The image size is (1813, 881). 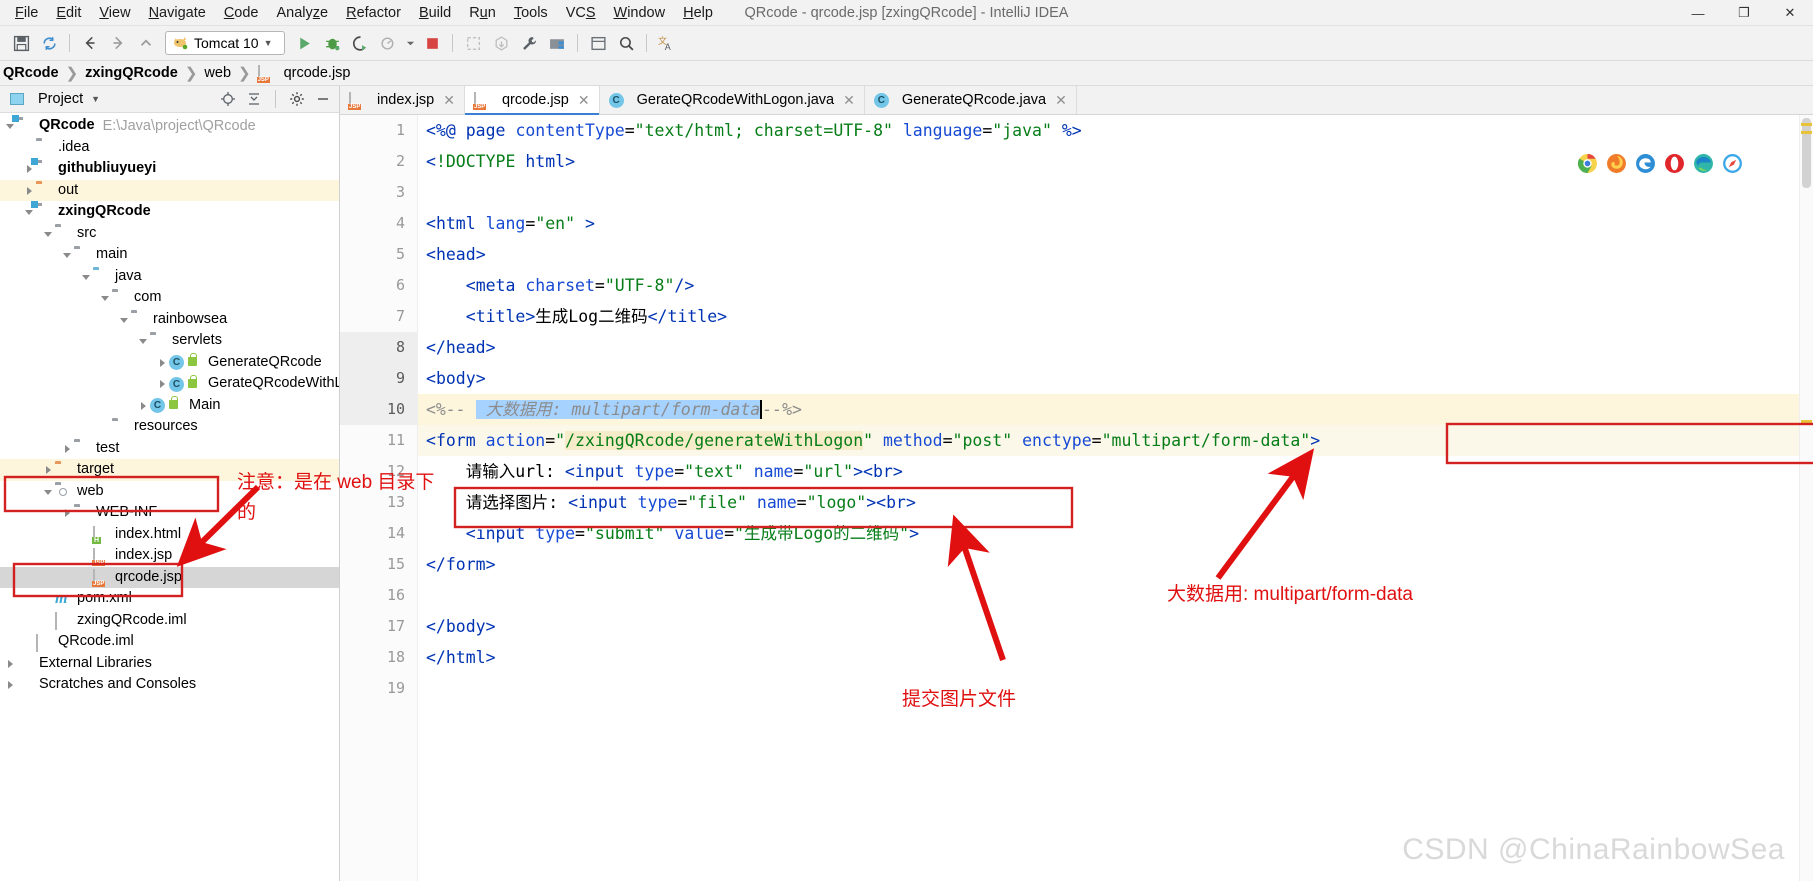 What do you see at coordinates (667, 43) in the screenshot?
I see `translate-icon: 文A` at bounding box center [667, 43].